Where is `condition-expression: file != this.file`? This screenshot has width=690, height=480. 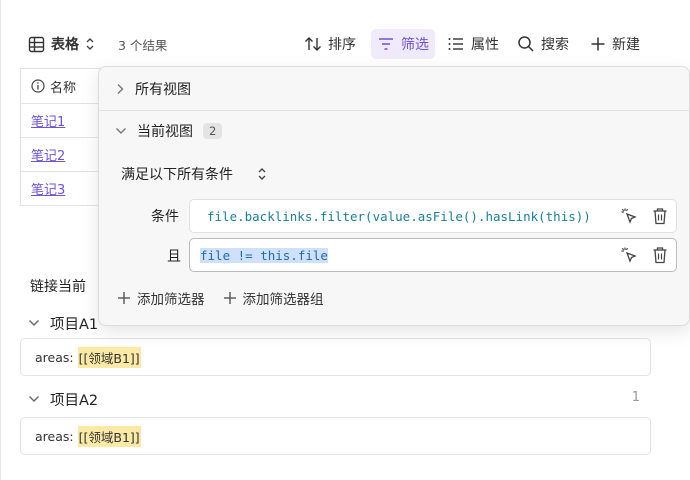 condition-expression: file != this.file is located at coordinates (264, 255).